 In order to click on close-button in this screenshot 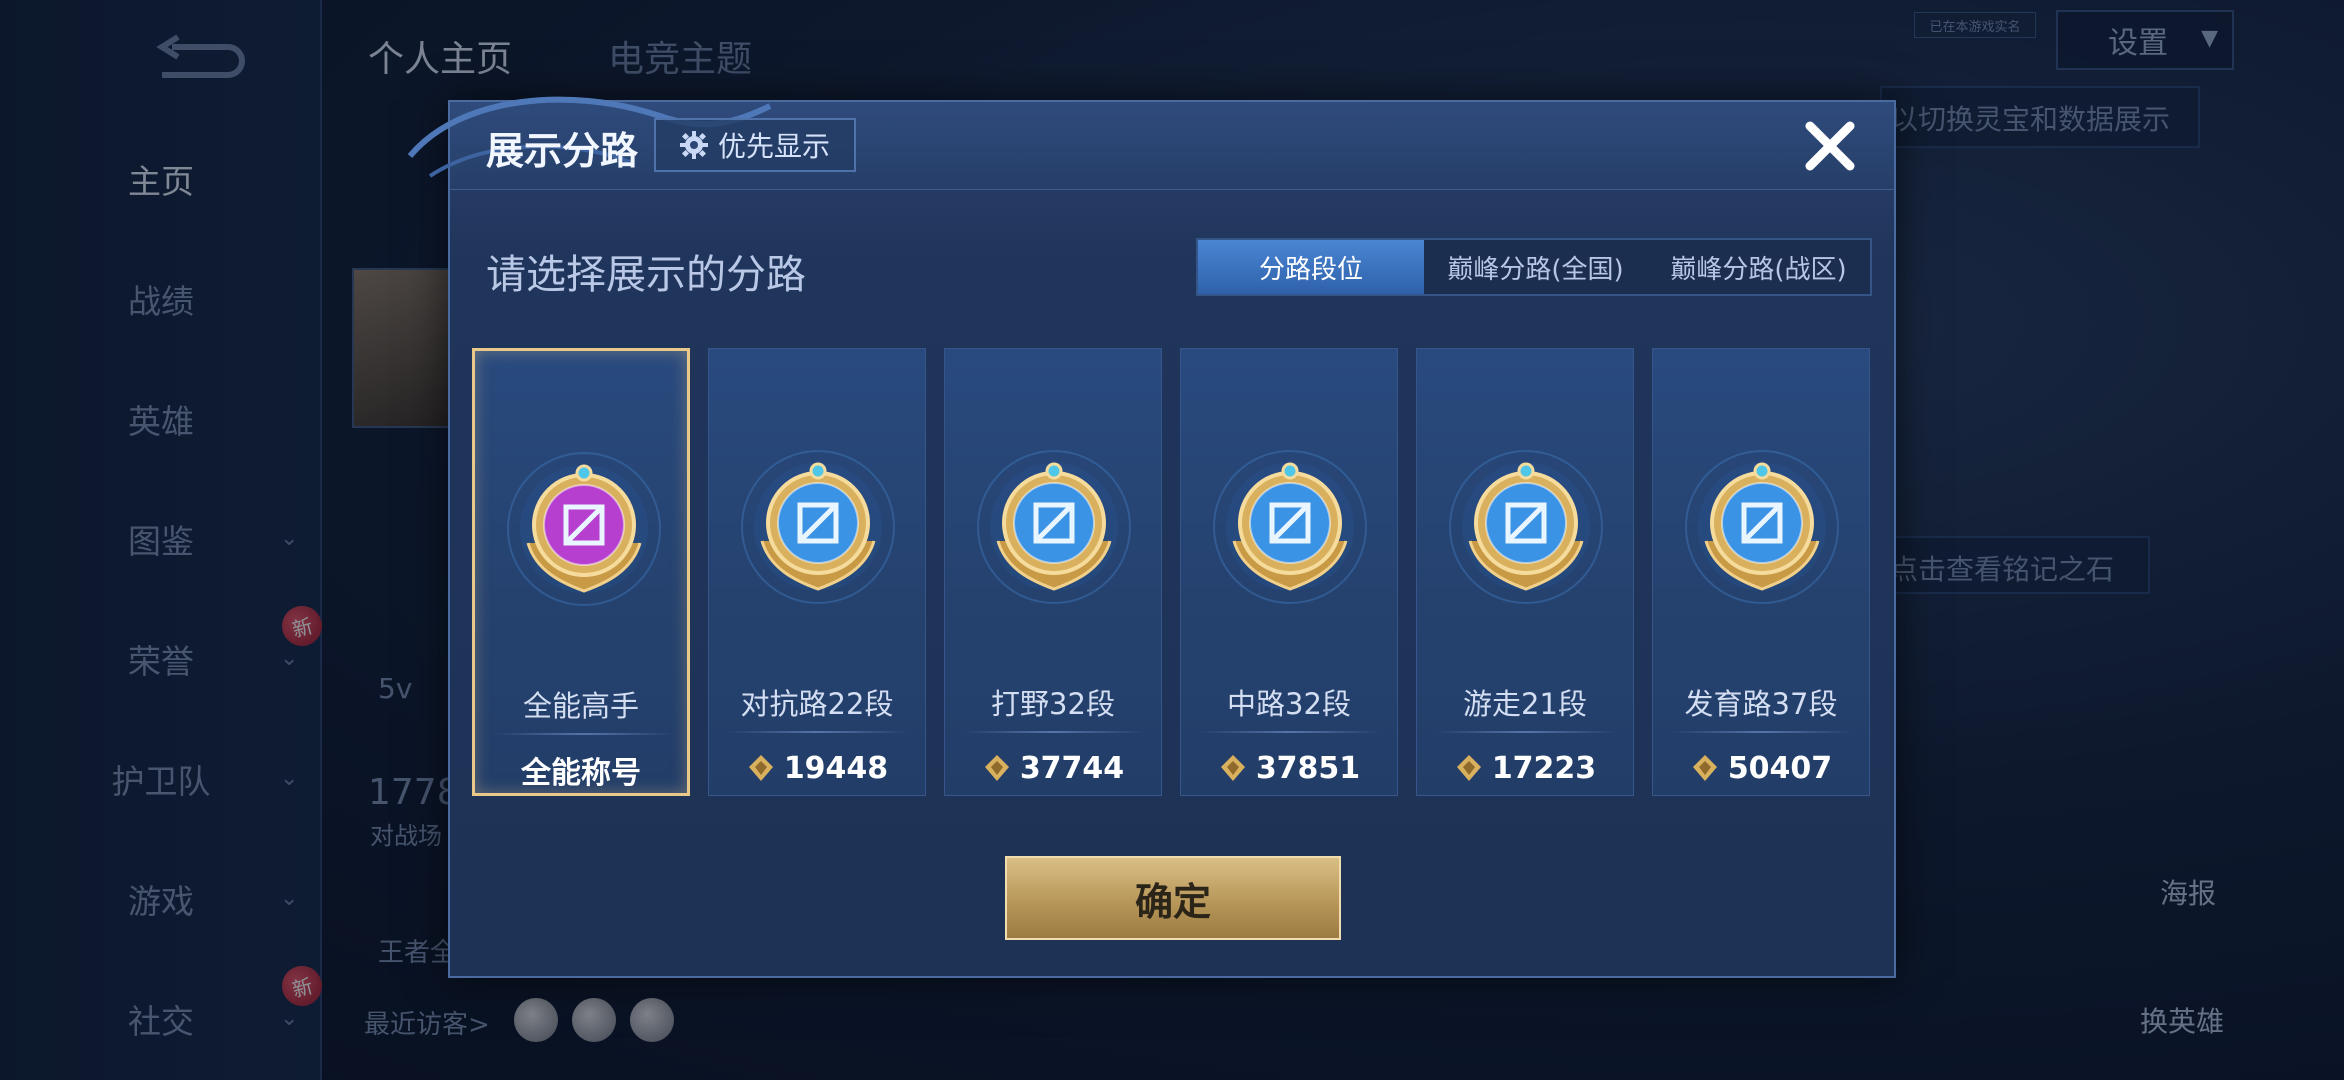, I will do `click(1830, 146)`.